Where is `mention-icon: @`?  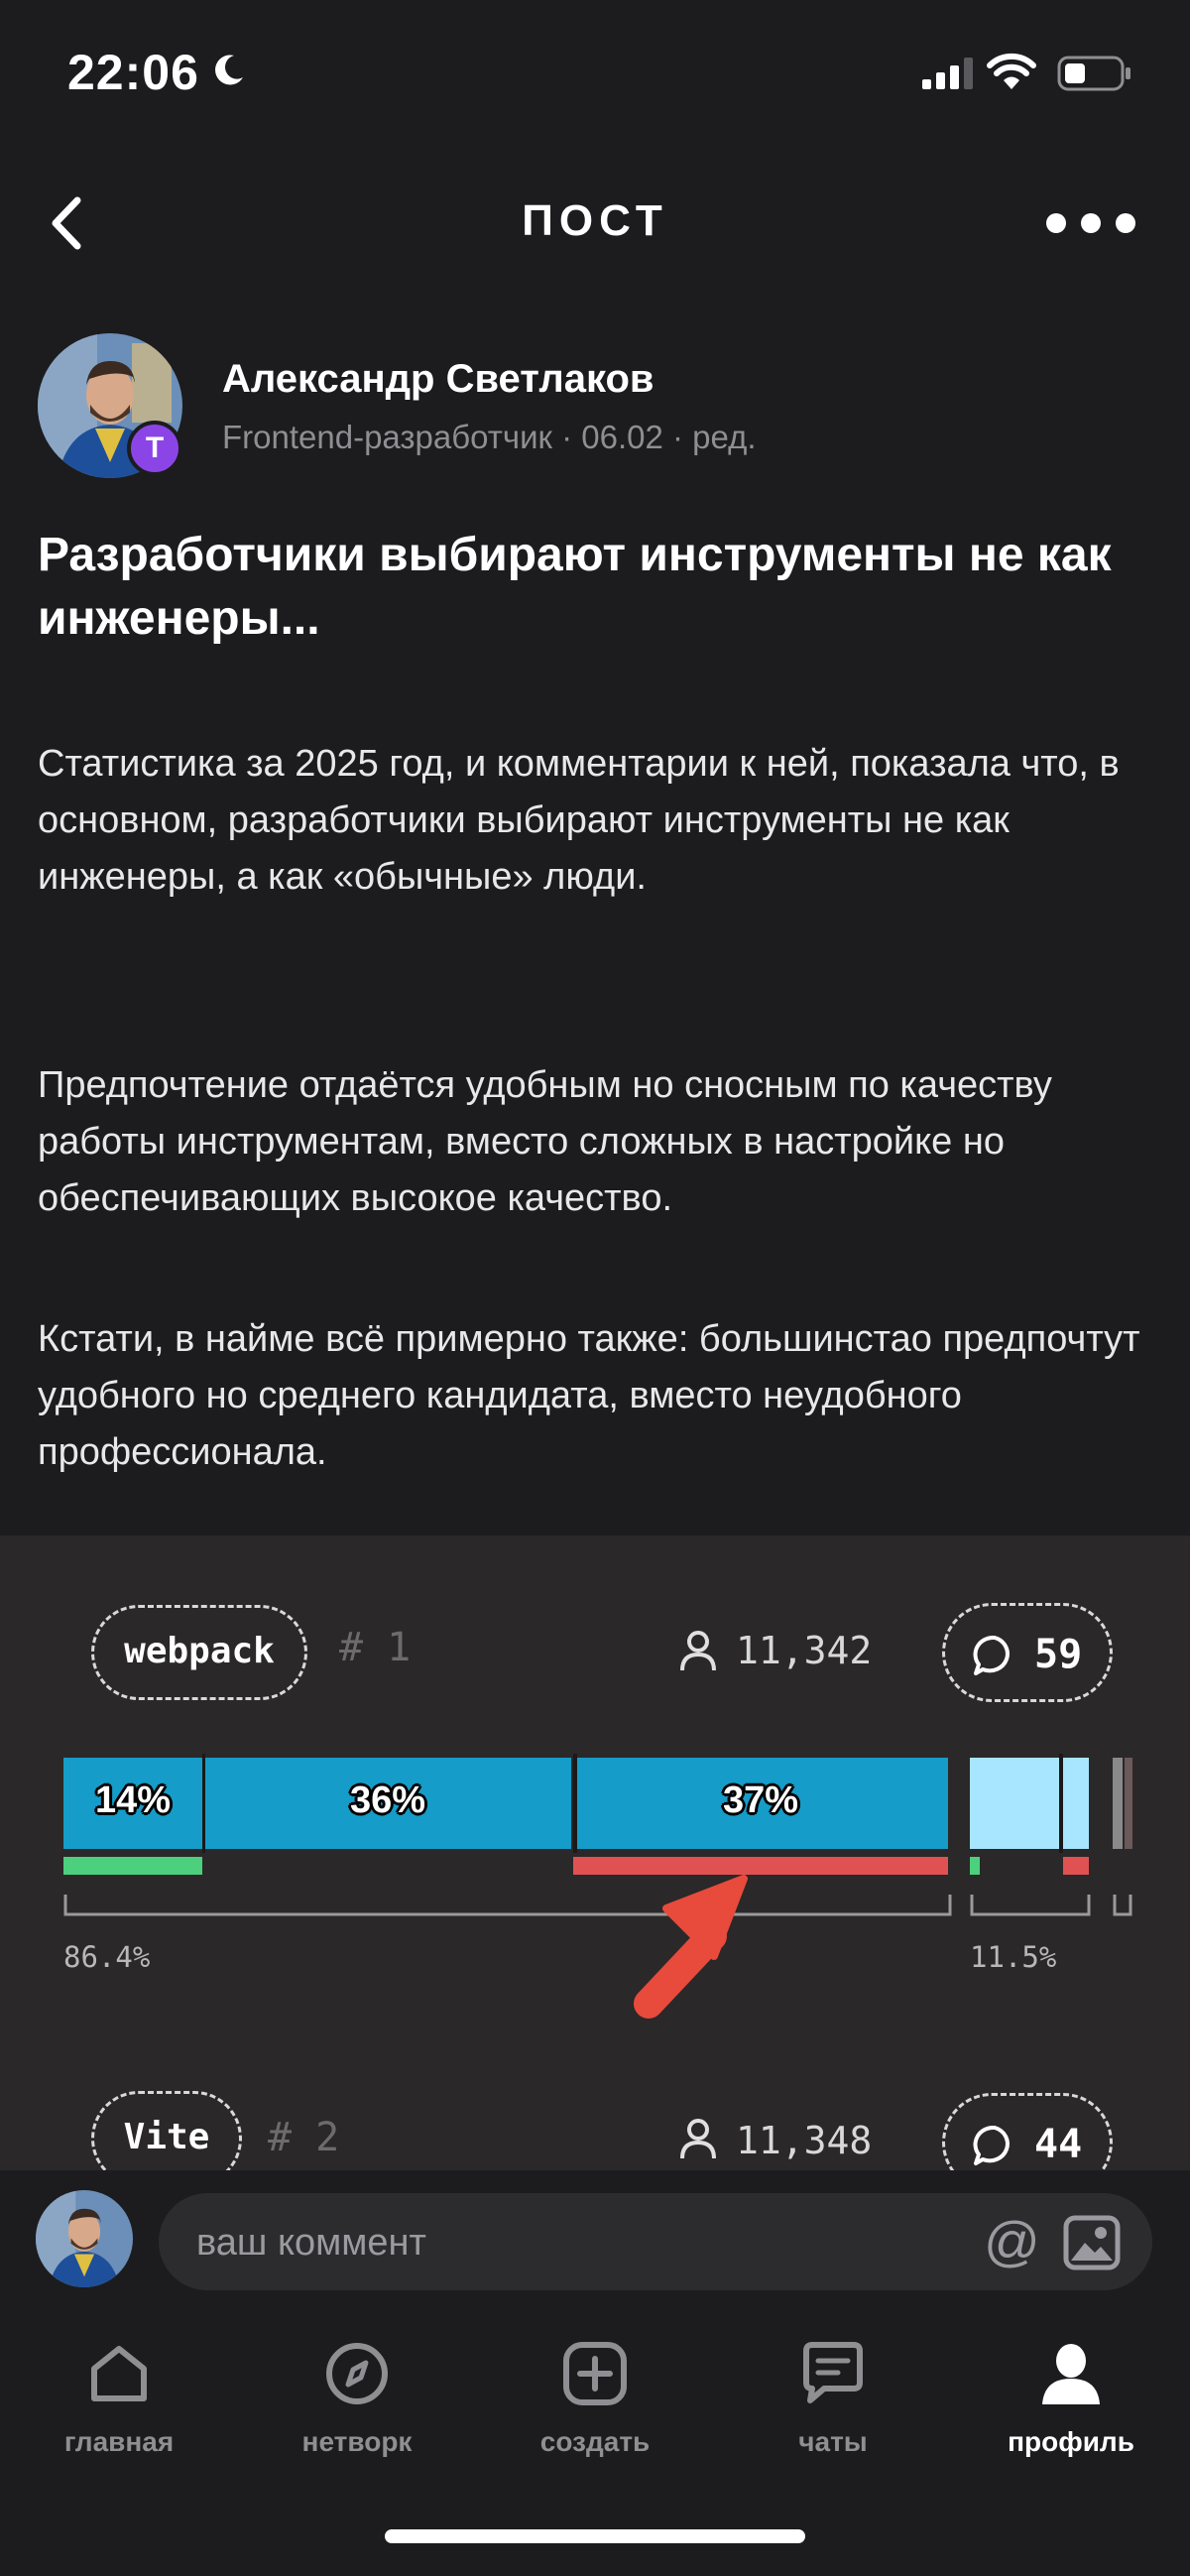
mention-icon: @ is located at coordinates (1012, 2241).